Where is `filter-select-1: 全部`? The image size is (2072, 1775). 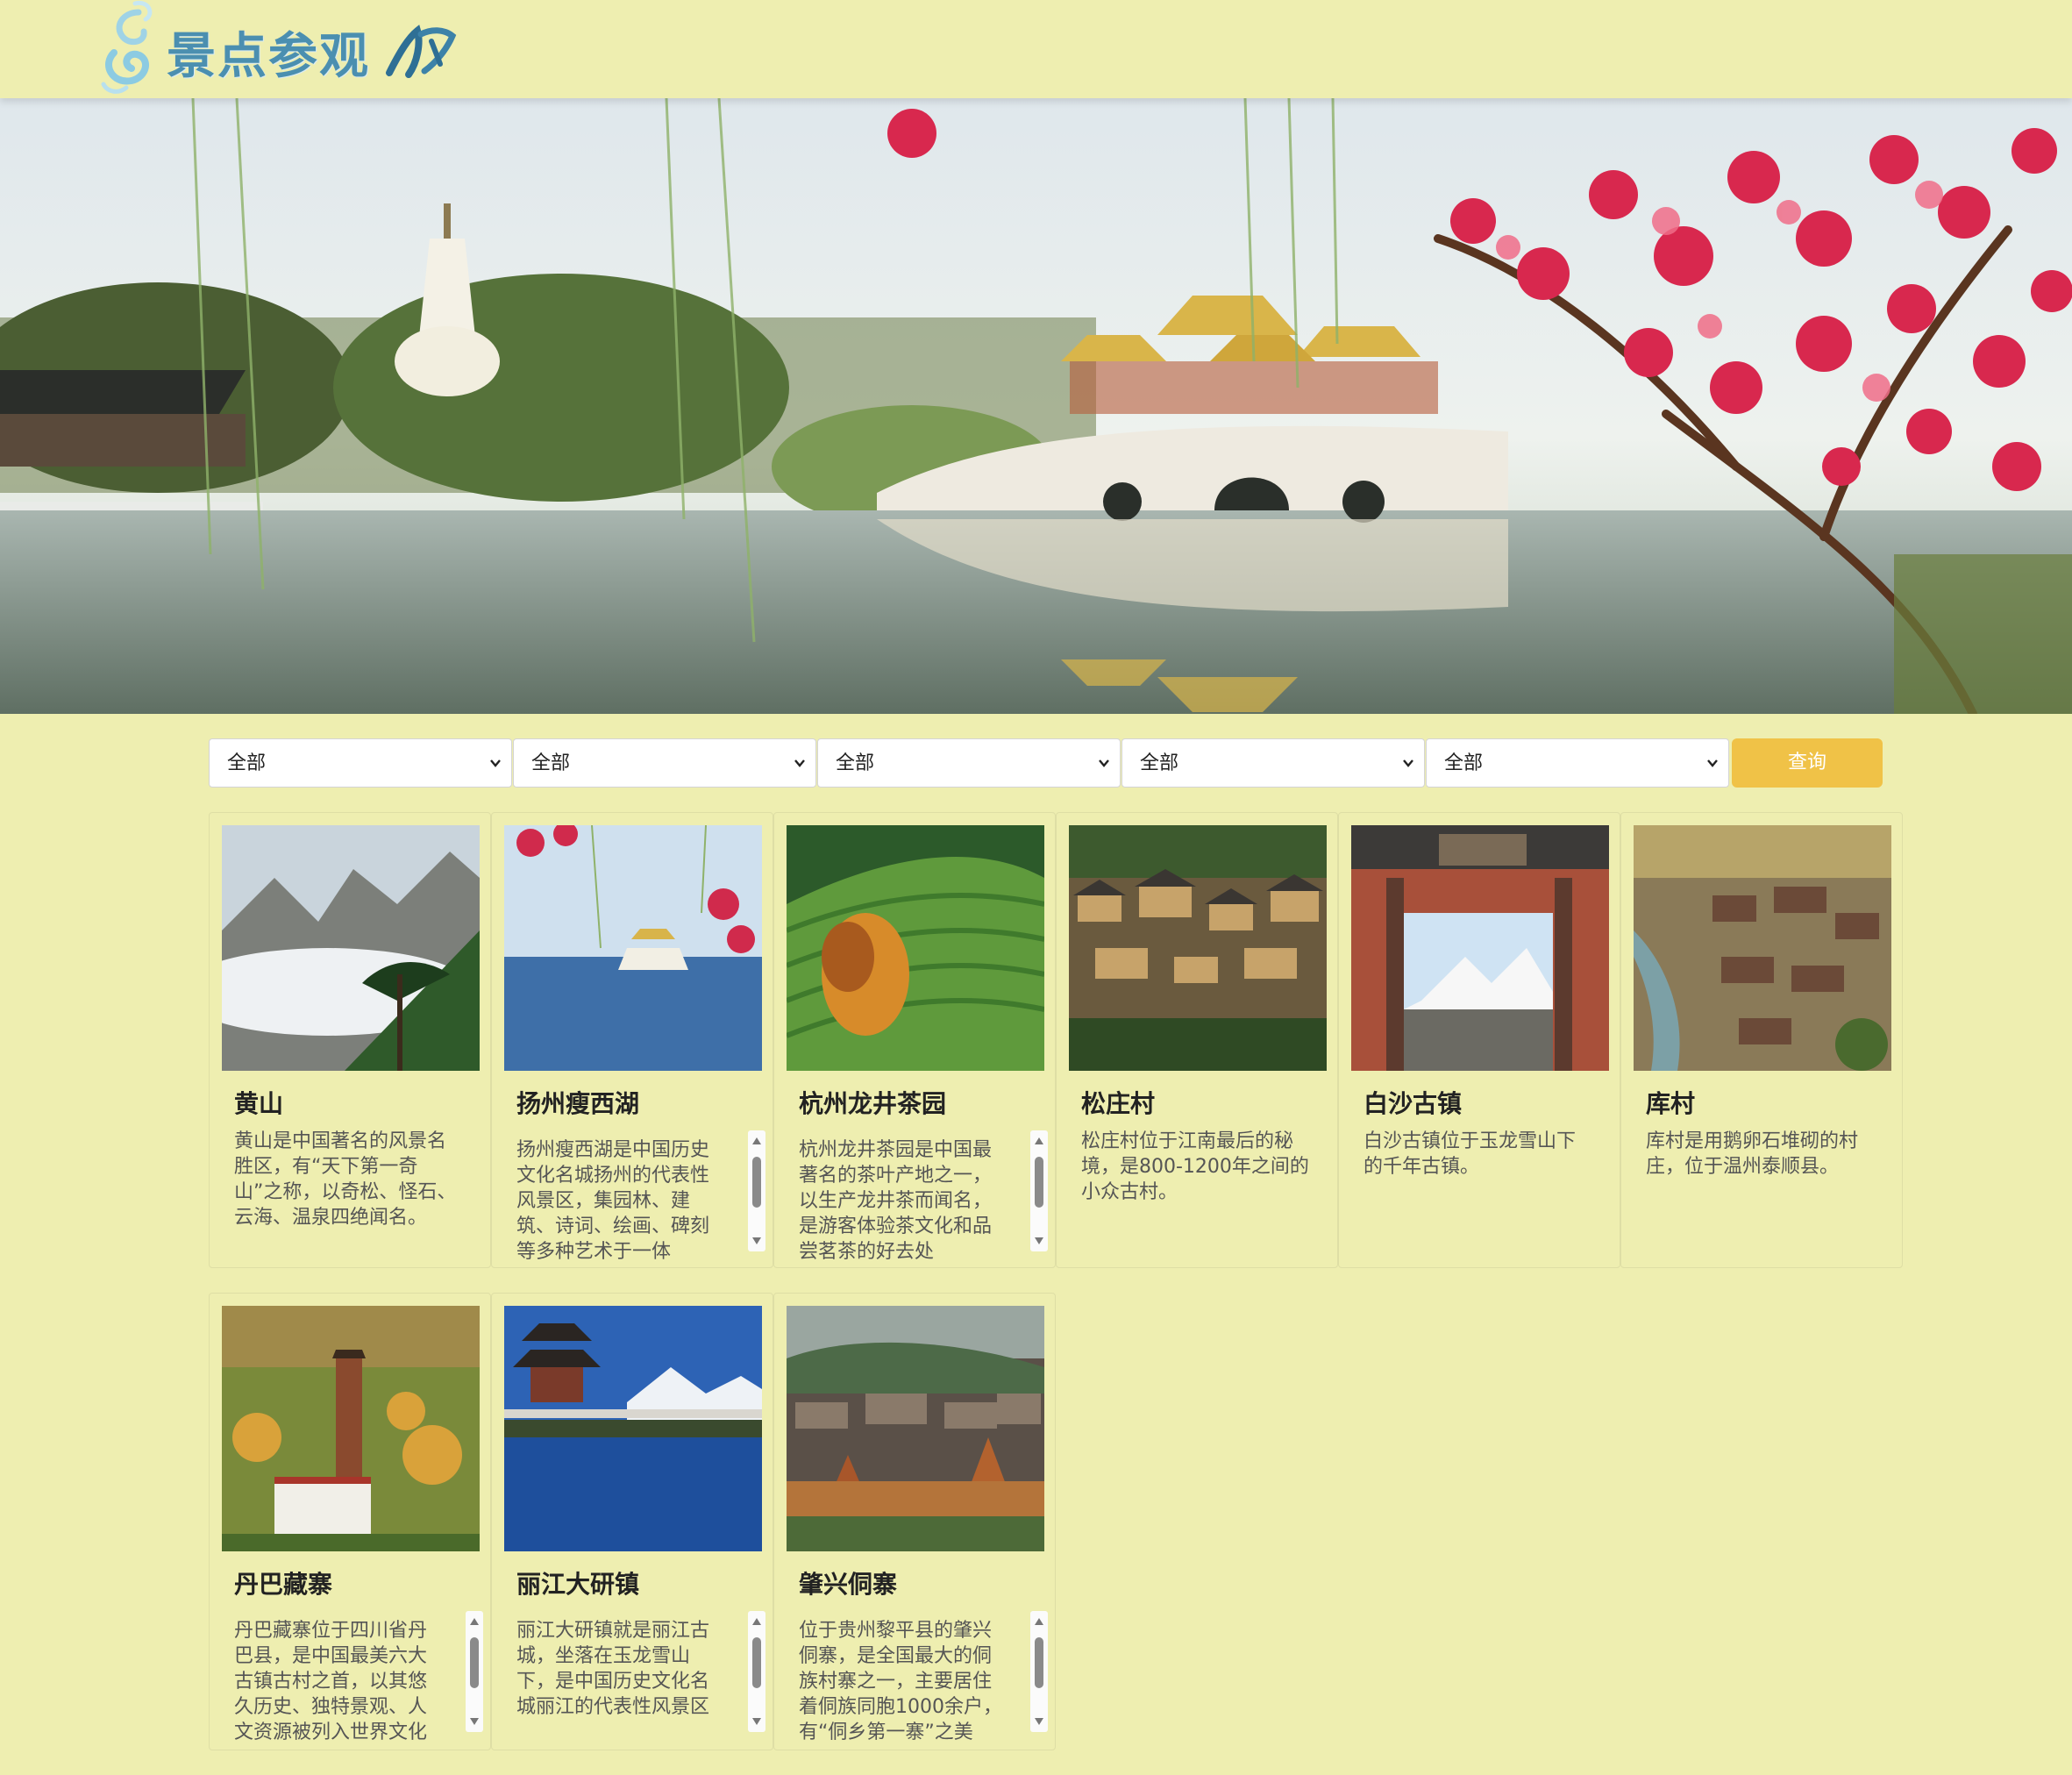 filter-select-1: 全部 is located at coordinates (360, 763).